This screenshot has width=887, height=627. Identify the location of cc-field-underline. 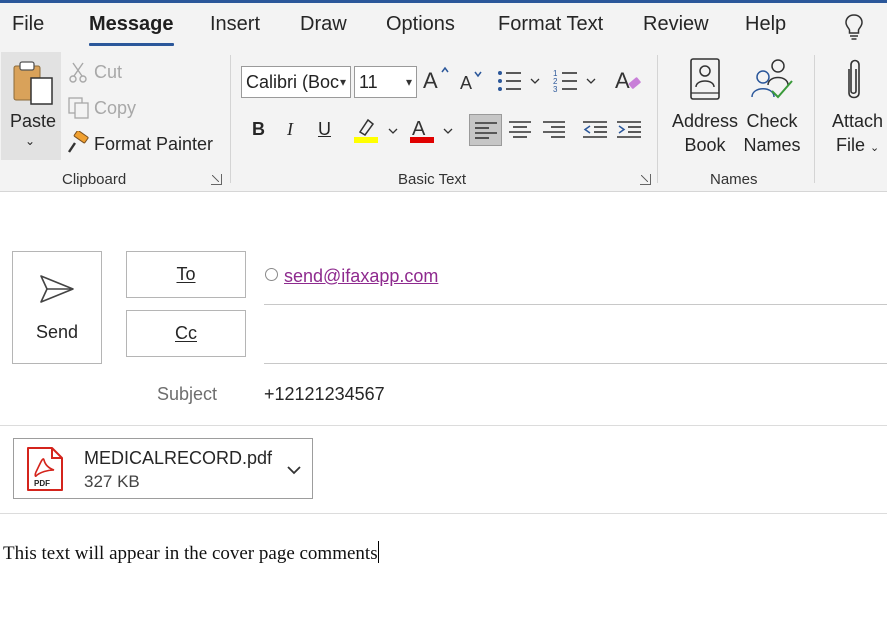
(575, 363).